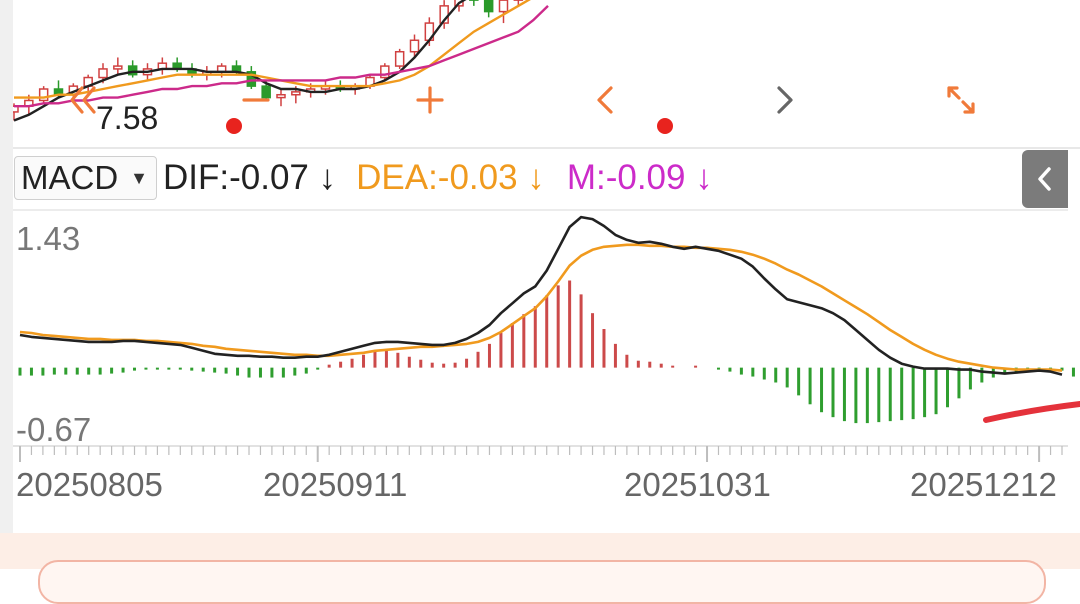 This screenshot has width=1080, height=604. What do you see at coordinates (1033, 412) in the screenshot?
I see `annotation-stroke` at bounding box center [1033, 412].